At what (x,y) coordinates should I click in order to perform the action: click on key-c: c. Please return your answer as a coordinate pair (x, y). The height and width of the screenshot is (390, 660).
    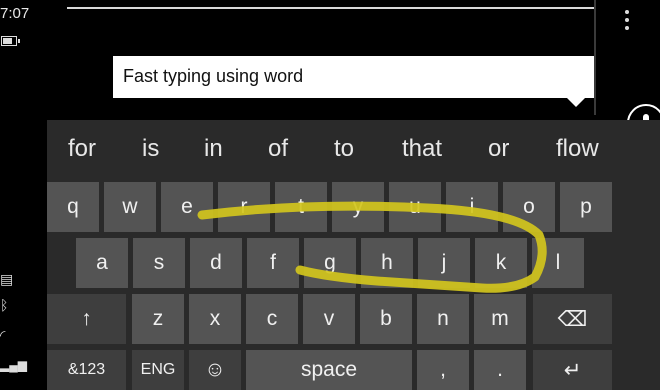
    Looking at the image, I should click on (272, 319).